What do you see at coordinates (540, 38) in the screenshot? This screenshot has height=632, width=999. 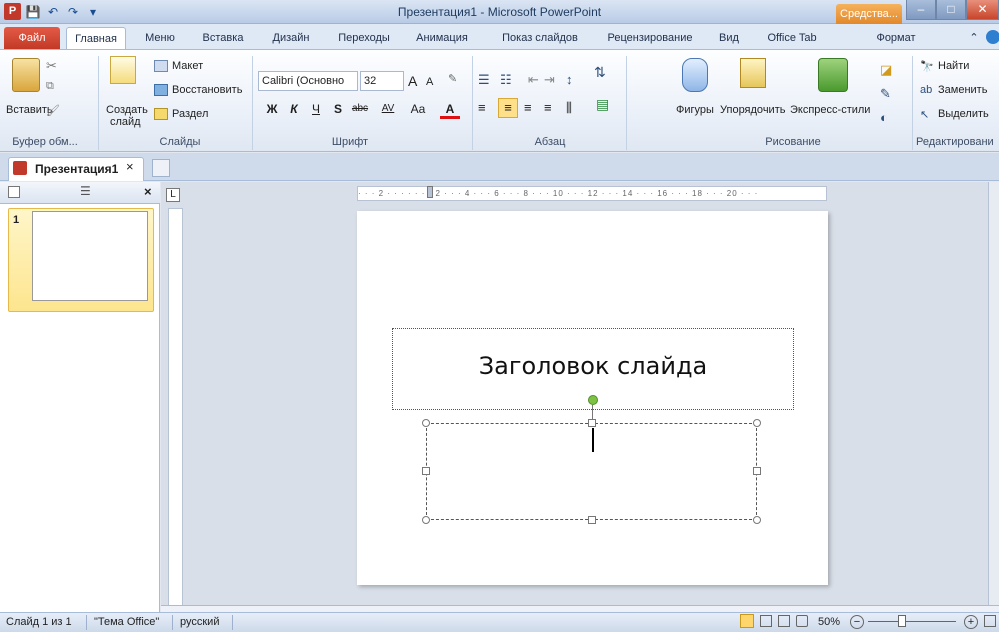 I see `tab-slideshow: Показ слайдов` at bounding box center [540, 38].